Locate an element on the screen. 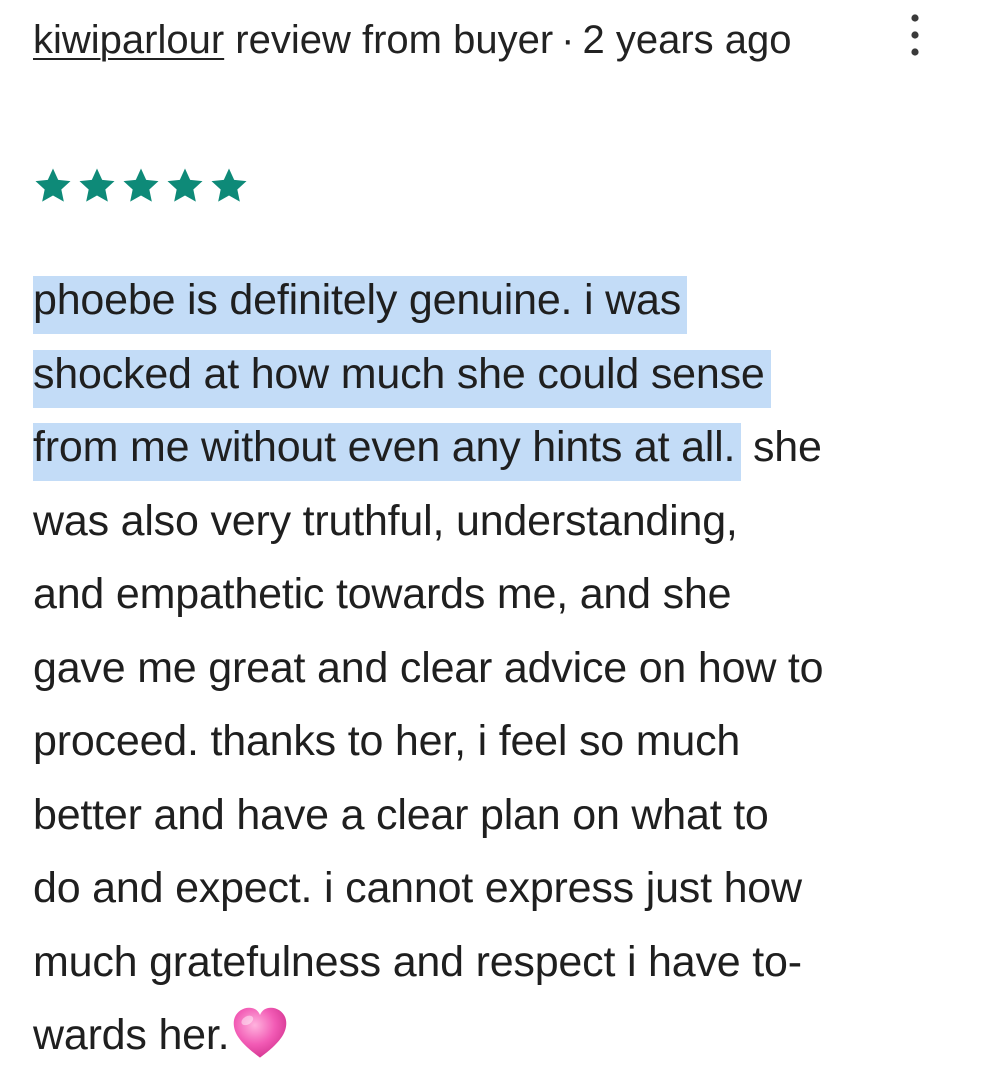  username-link: kiwiparlour is located at coordinates (128, 40).